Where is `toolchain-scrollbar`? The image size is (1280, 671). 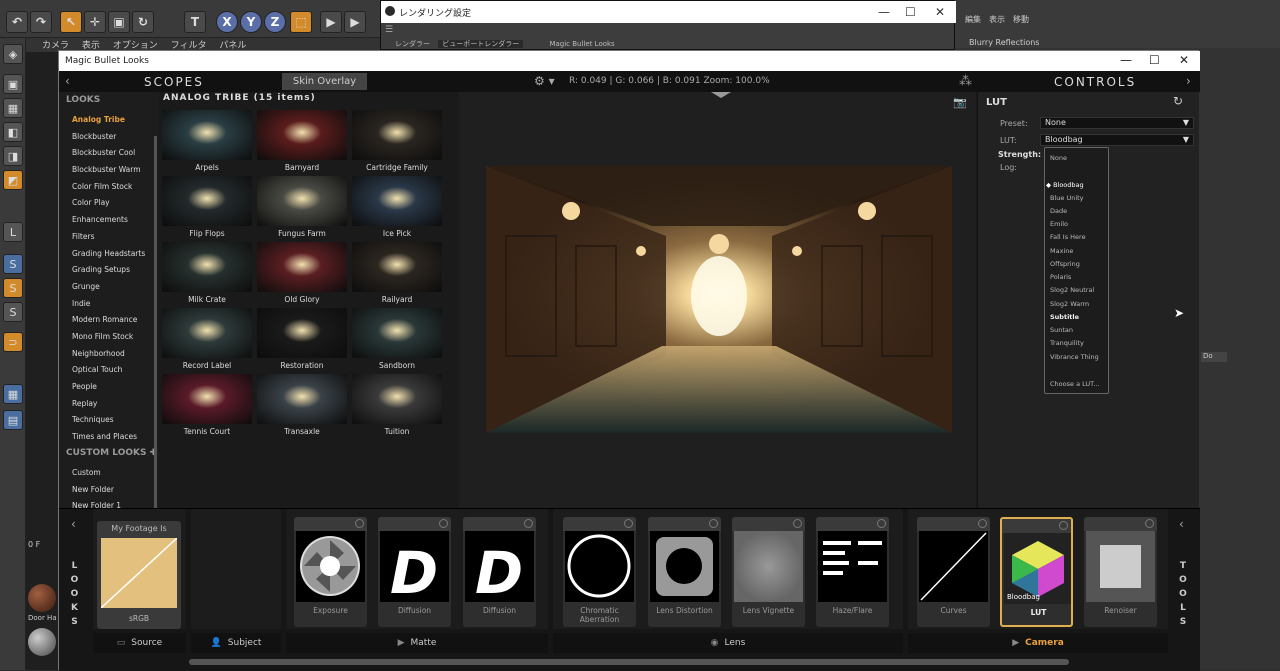
toolchain-scrollbar is located at coordinates (629, 662).